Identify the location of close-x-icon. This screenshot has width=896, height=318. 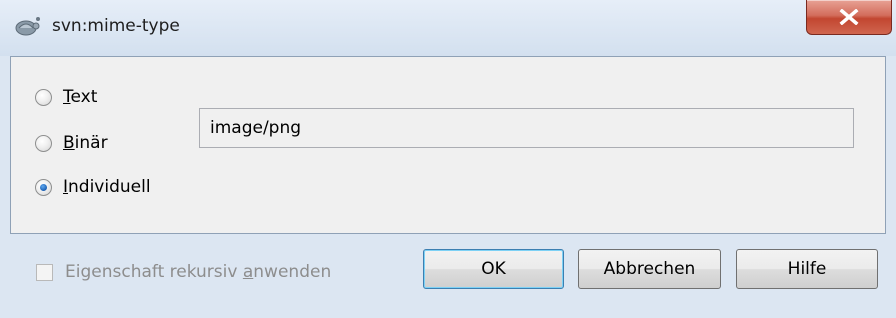
(849, 17).